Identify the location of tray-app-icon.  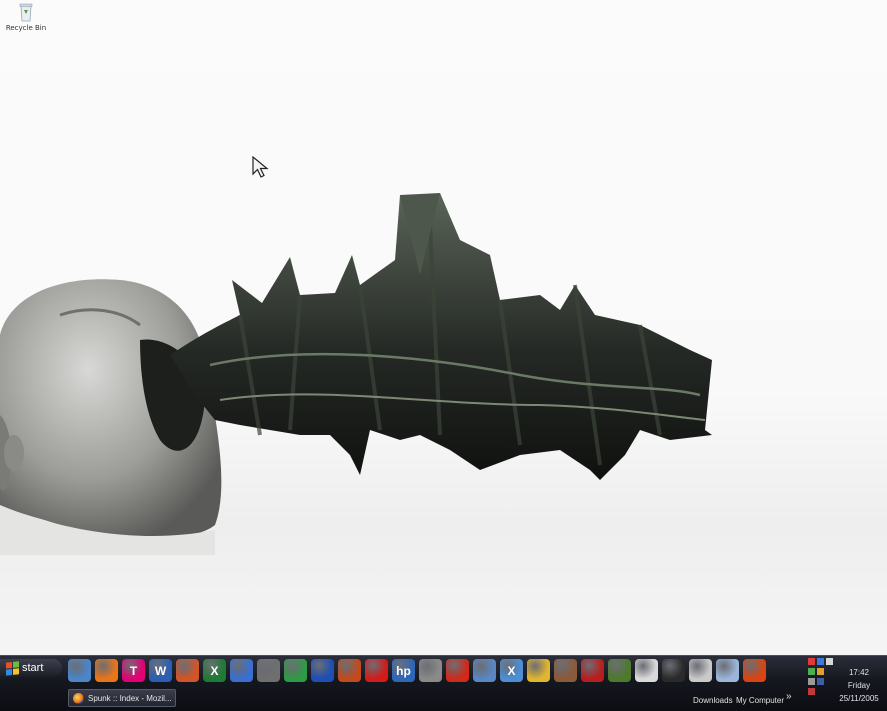
(811, 691).